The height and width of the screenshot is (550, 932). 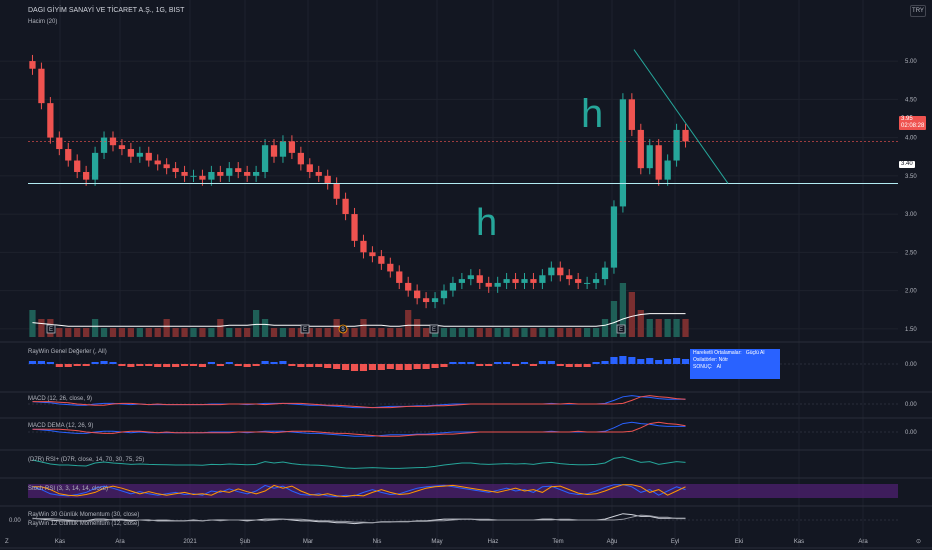 What do you see at coordinates (493, 542) in the screenshot?
I see `time-tick: Haz` at bounding box center [493, 542].